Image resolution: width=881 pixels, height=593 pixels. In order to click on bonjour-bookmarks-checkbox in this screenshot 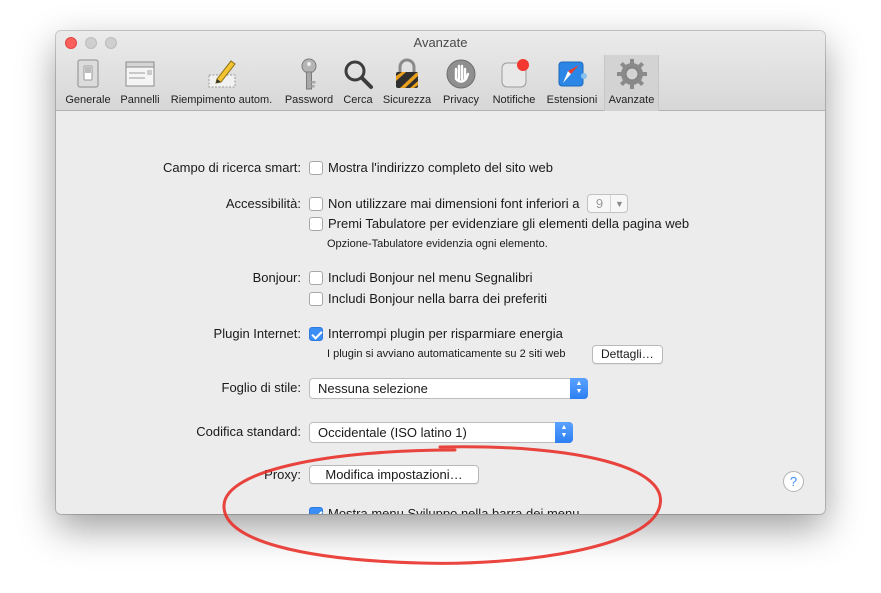, I will do `click(316, 277)`.